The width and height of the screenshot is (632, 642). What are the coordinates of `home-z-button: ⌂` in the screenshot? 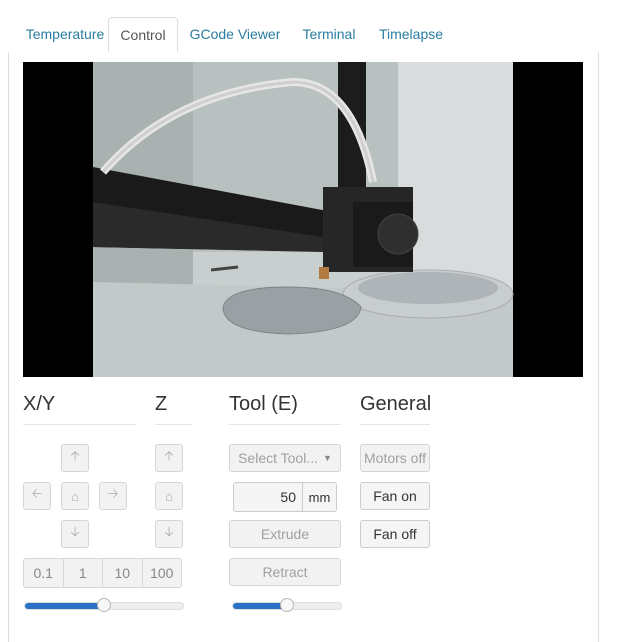 It's located at (169, 496).